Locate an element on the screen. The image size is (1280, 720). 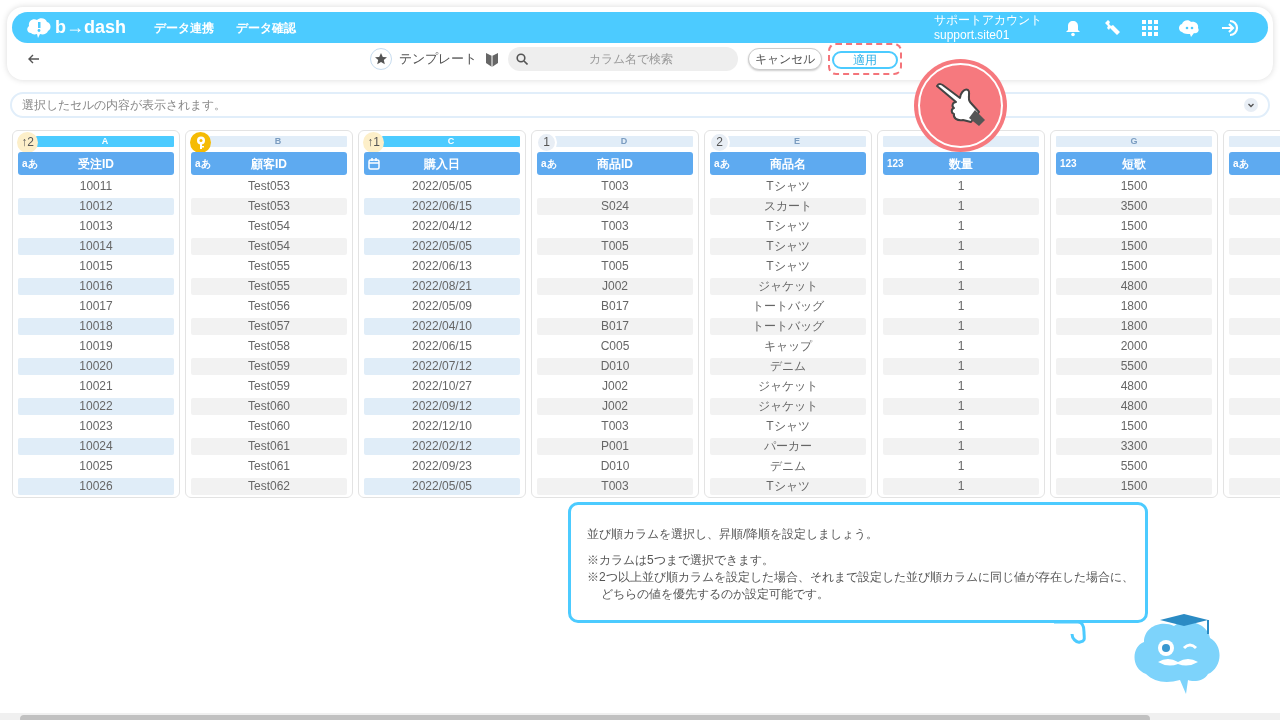
table-cell: 10022 is located at coordinates (96, 406).